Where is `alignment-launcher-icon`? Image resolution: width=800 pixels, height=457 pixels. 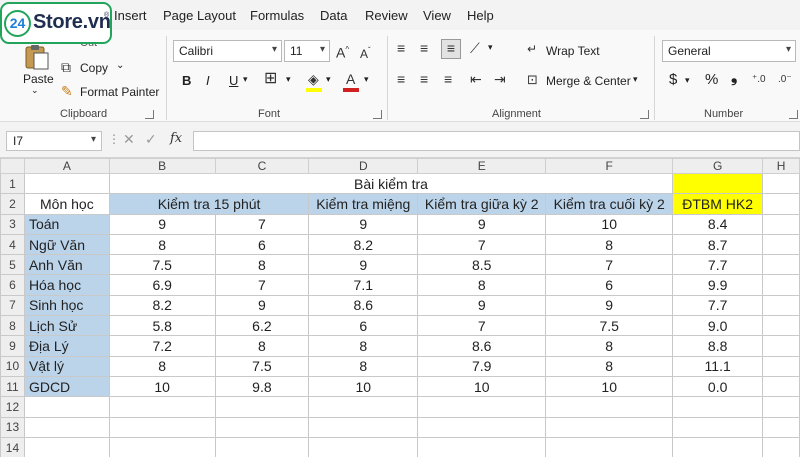
alignment-launcher-icon is located at coordinates (644, 114).